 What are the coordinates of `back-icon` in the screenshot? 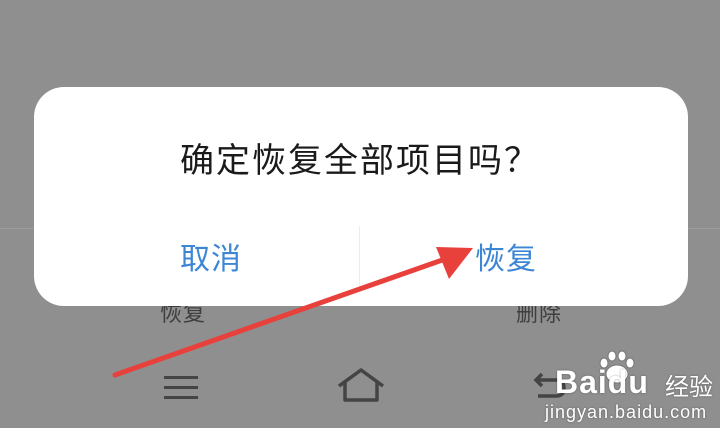 It's located at (548, 388).